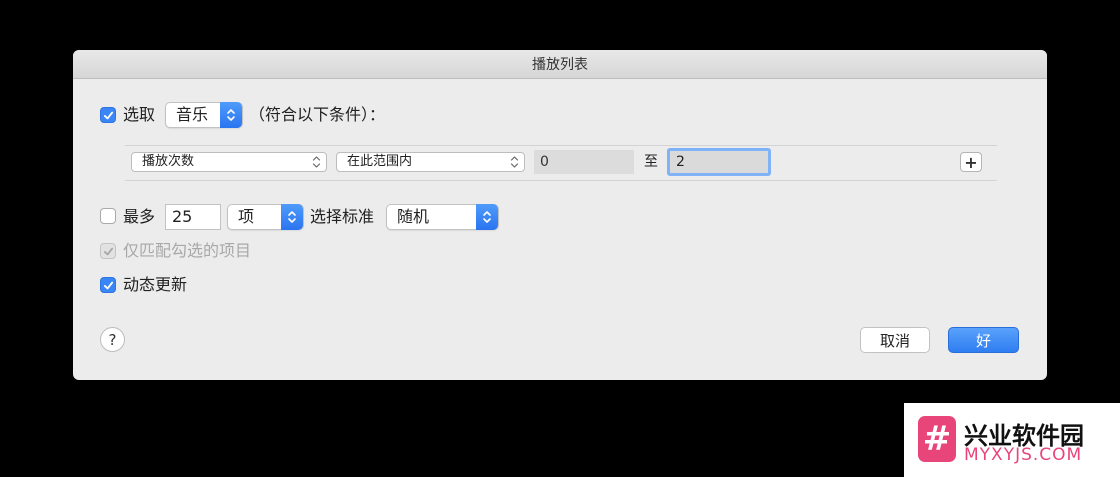  I want to click on rule-row: 播放次数 在此范围内 0 至 2 +, so click(561, 163).